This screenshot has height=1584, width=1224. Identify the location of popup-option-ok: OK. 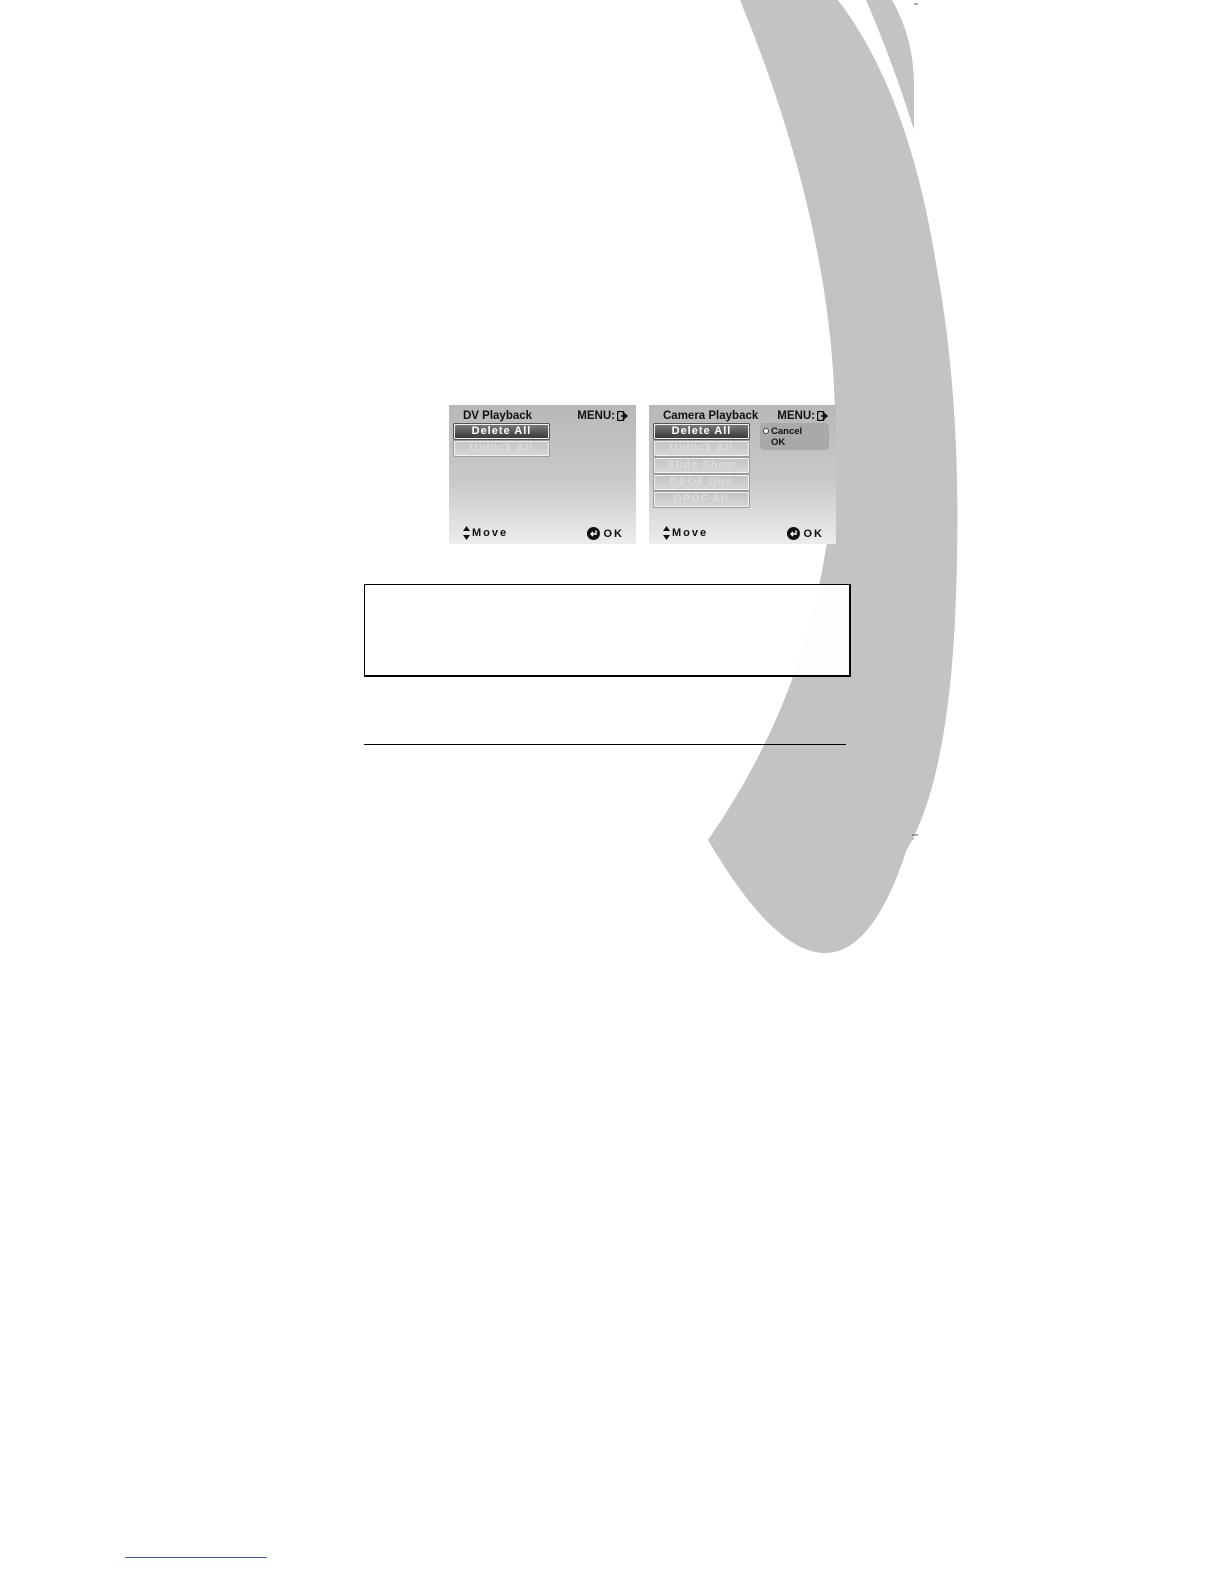
(778, 442).